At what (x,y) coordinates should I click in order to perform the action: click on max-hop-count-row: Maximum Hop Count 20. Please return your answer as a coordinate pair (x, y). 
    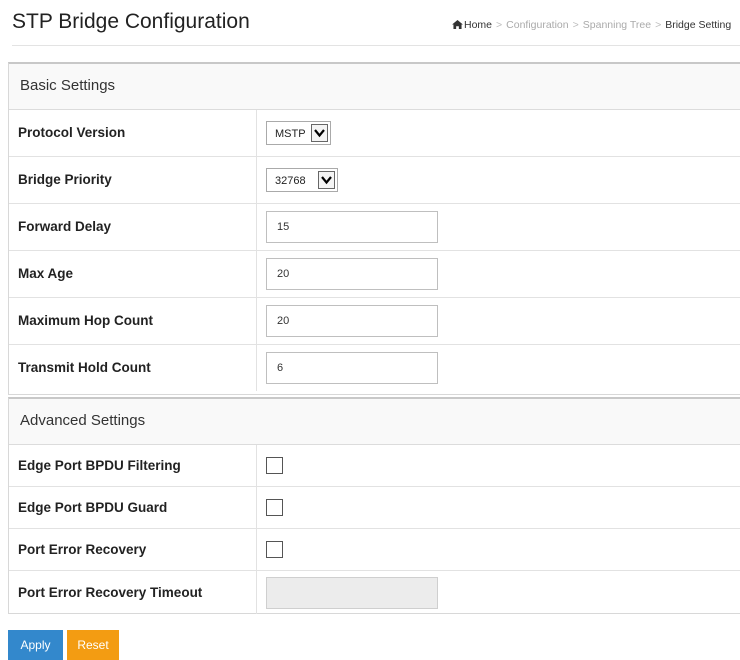
    Looking at the image, I should click on (374, 321).